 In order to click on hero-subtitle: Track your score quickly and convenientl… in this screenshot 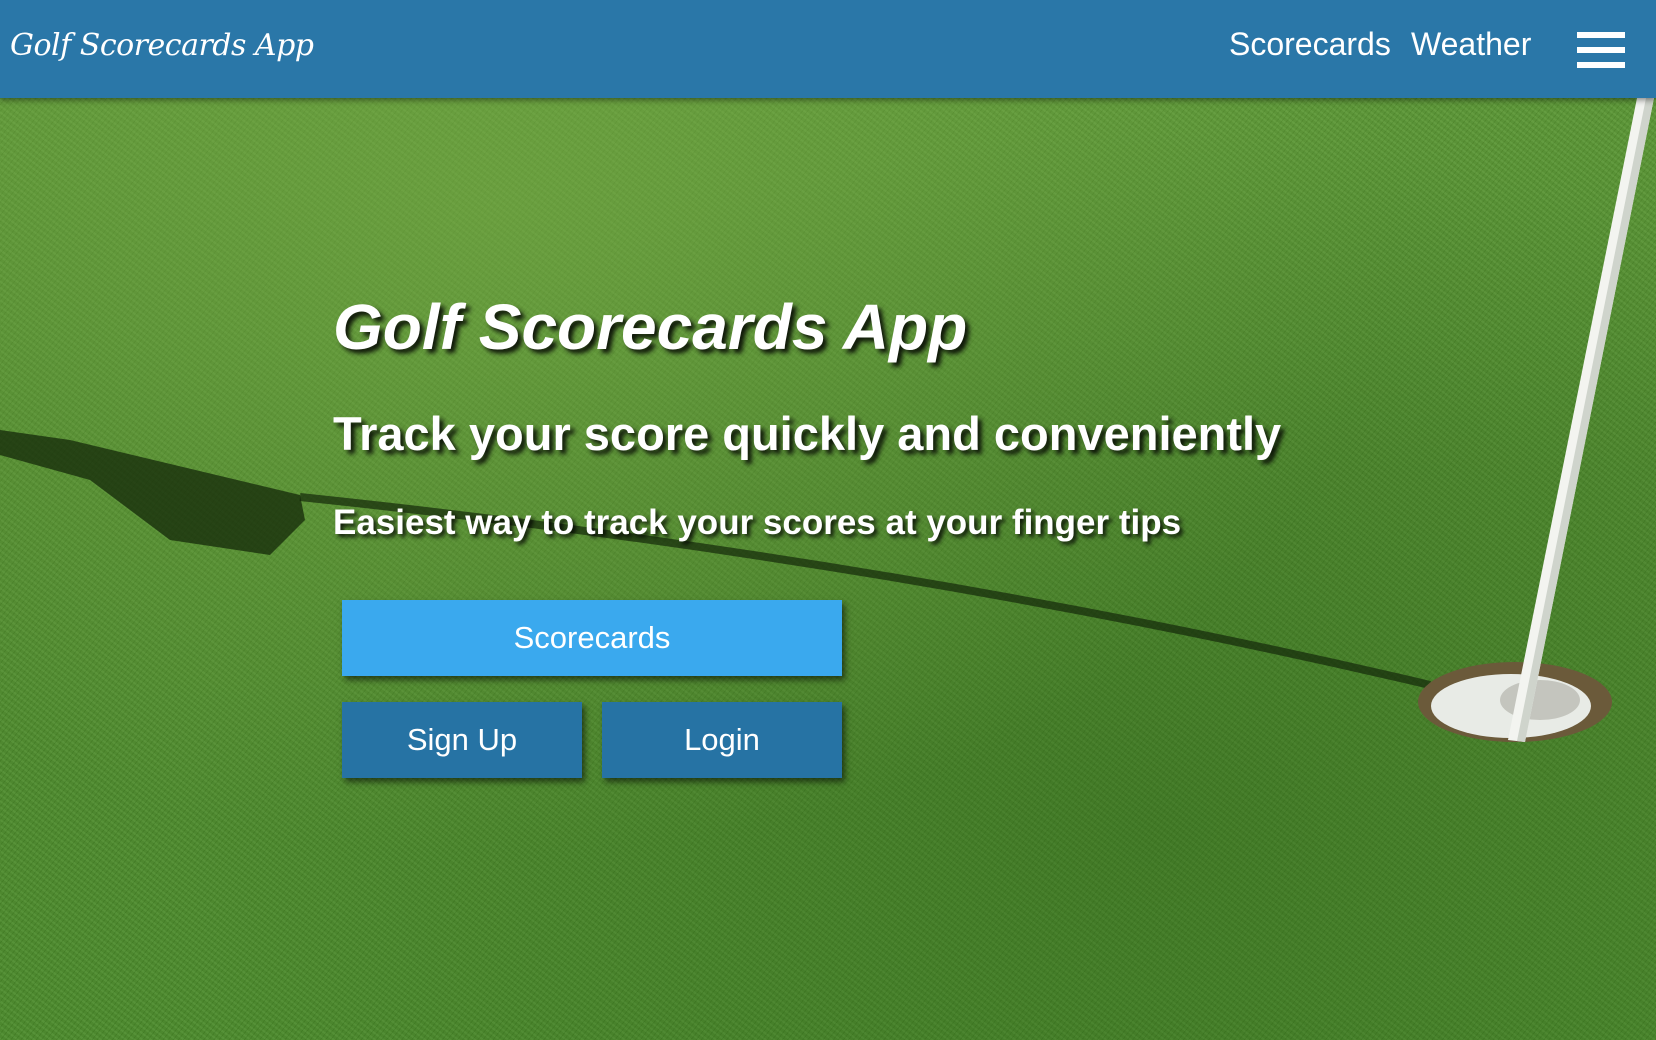, I will do `click(807, 433)`.